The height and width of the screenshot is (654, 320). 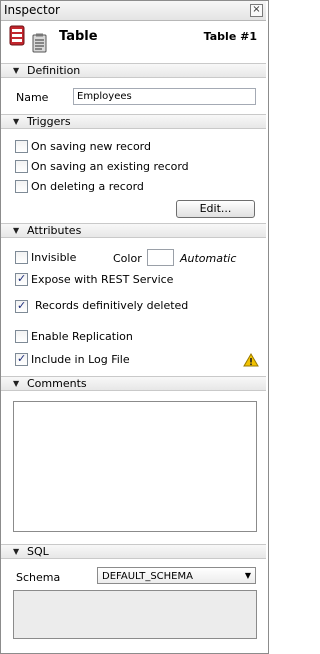 I want to click on chevron-down-icon: ▼, so click(x=247, y=575).